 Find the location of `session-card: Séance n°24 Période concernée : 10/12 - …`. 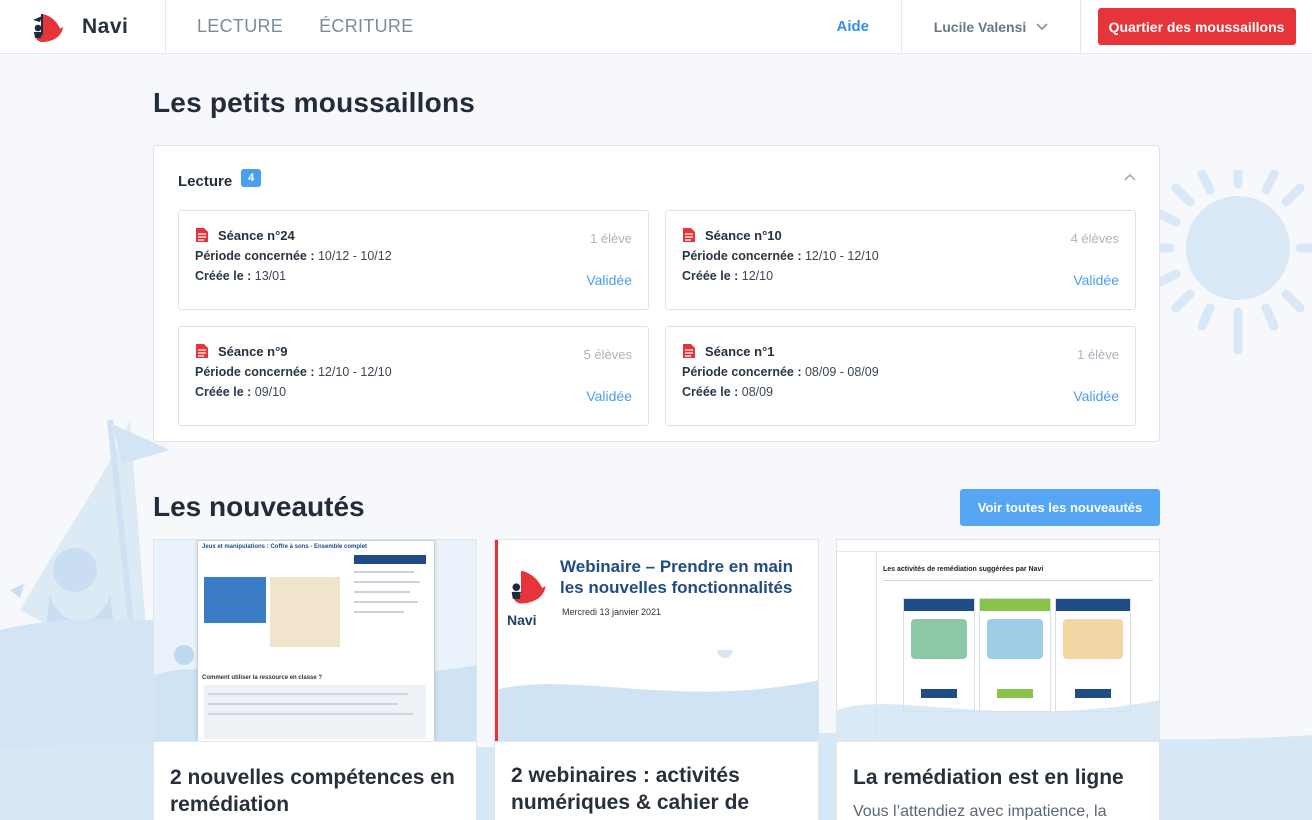

session-card: Séance n°24 Période concernée : 10/12 - … is located at coordinates (413, 260).